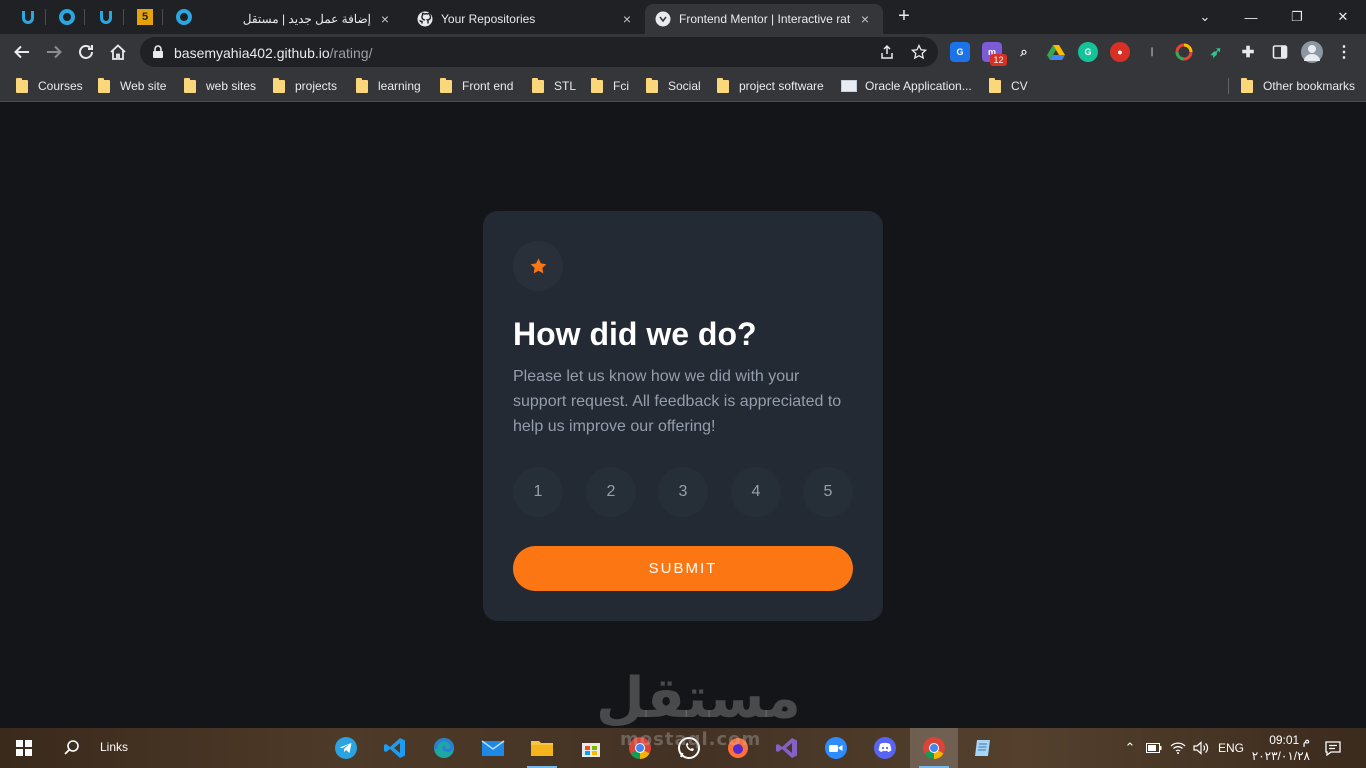  I want to click on html5-icon-label: 5, so click(145, 17).